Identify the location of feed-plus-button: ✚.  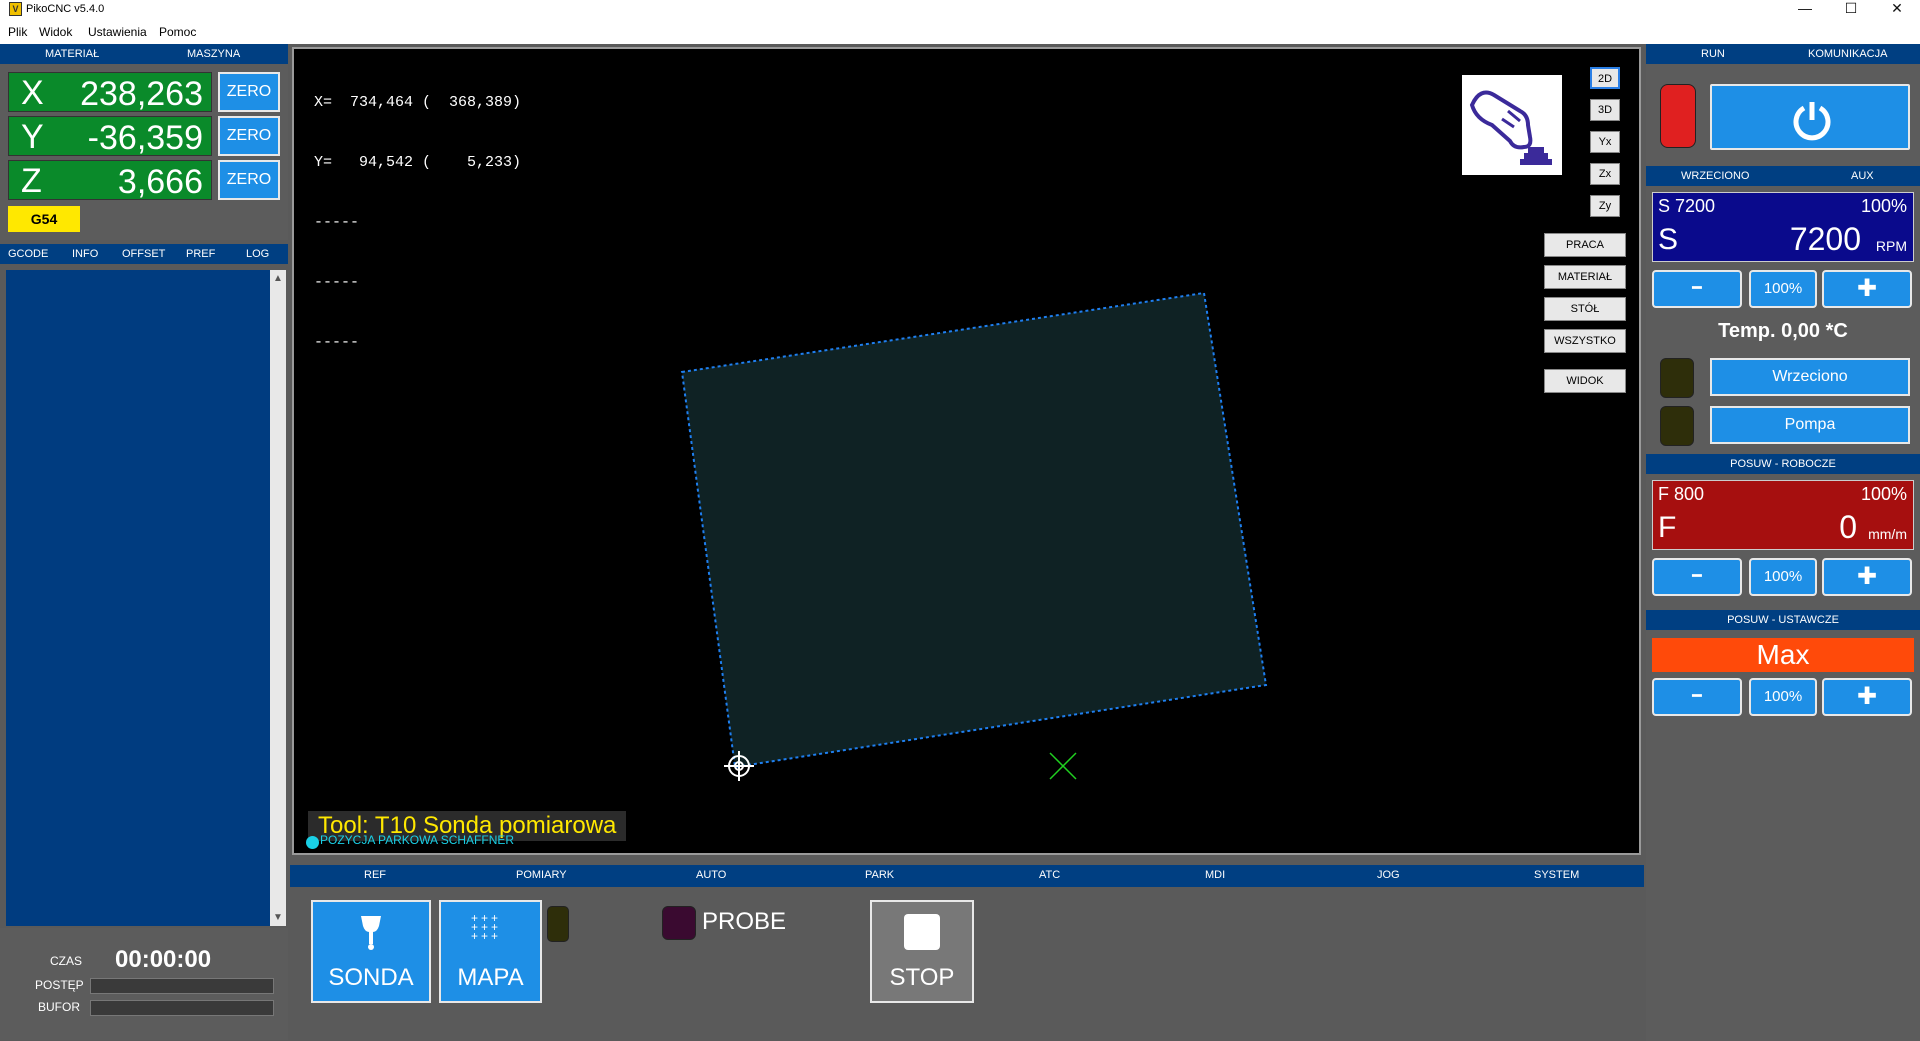
(1867, 577).